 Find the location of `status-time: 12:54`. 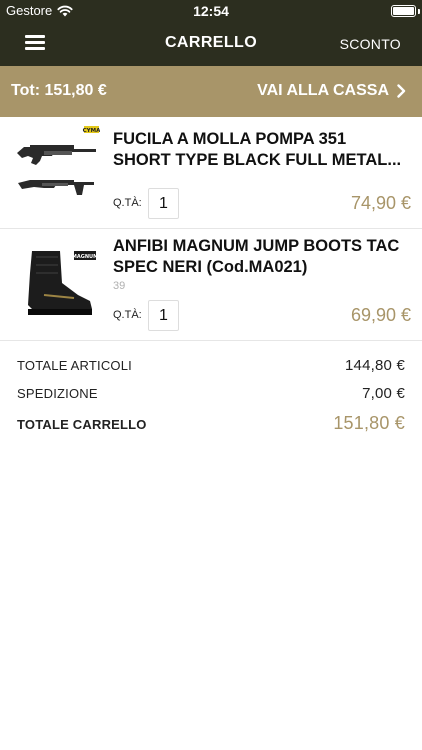

status-time: 12:54 is located at coordinates (211, 11).